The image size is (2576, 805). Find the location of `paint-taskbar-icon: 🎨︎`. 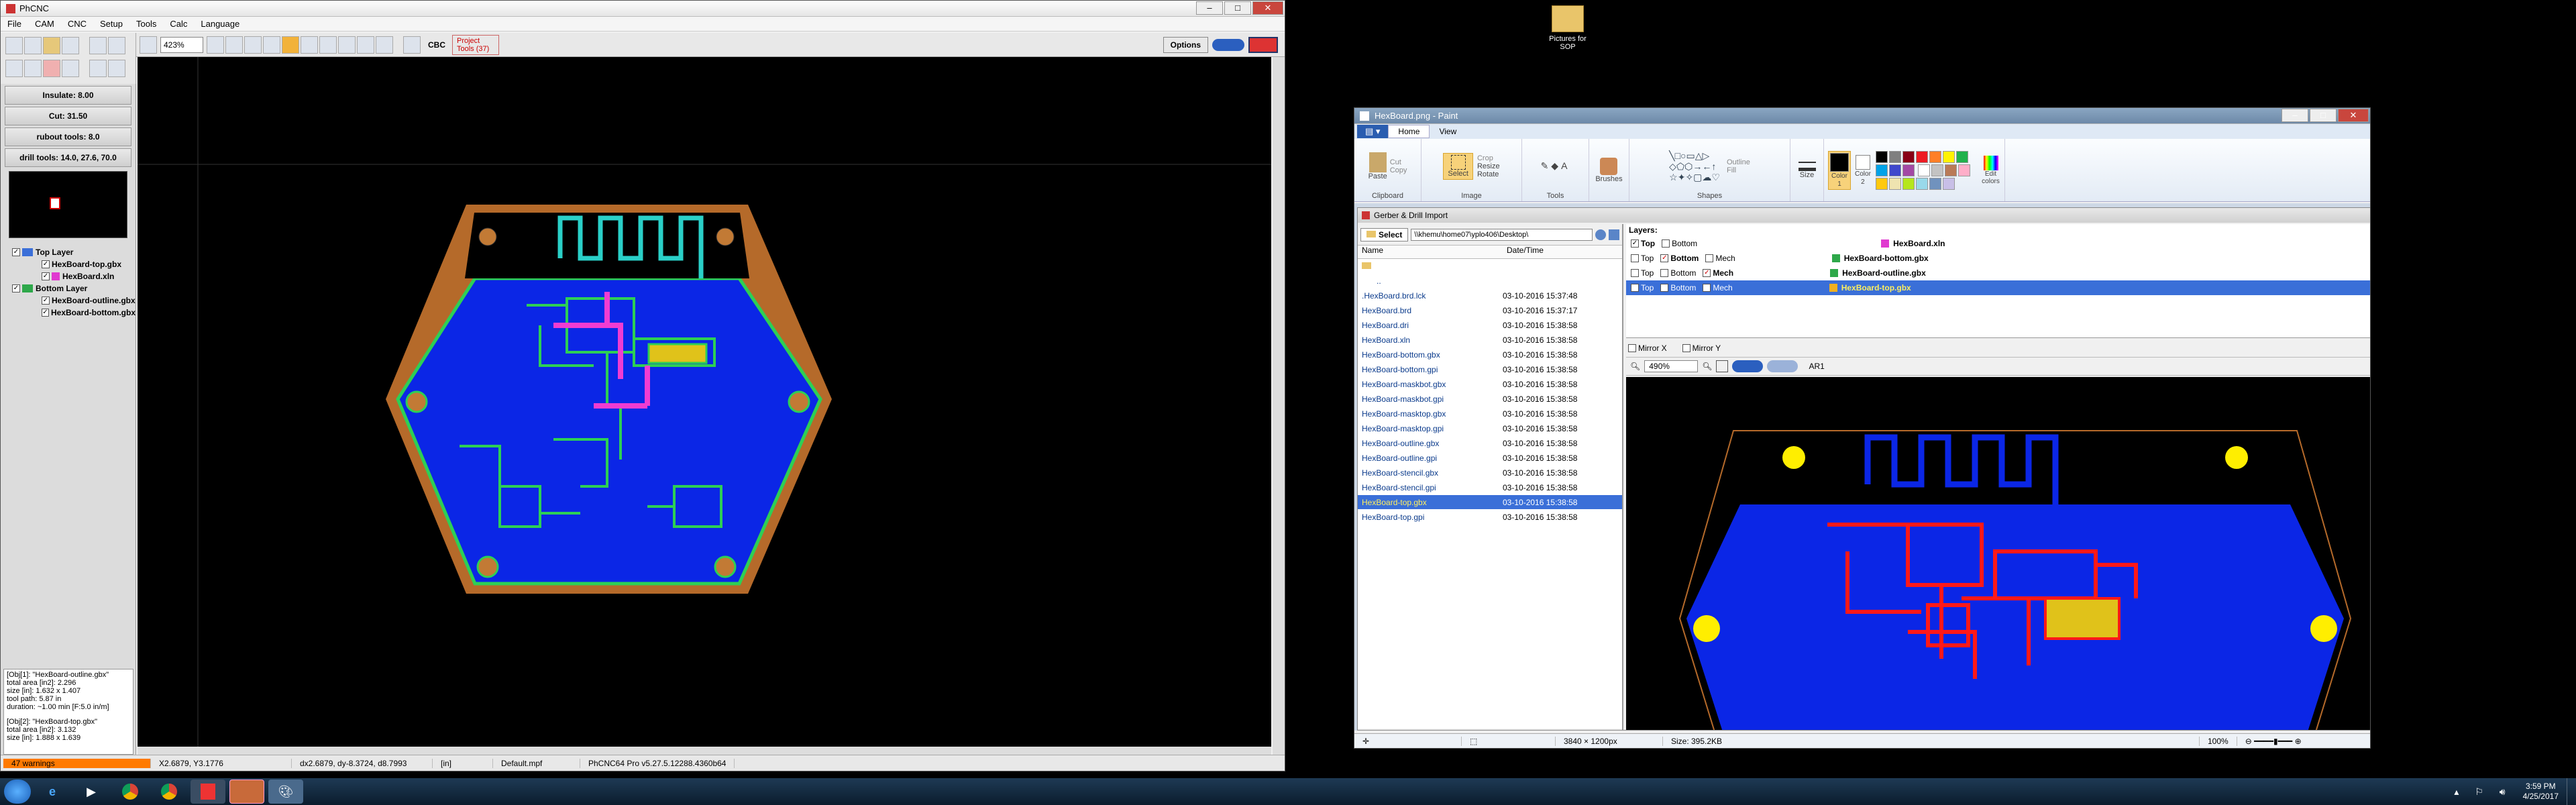

paint-taskbar-icon: 🎨︎ is located at coordinates (285, 792).